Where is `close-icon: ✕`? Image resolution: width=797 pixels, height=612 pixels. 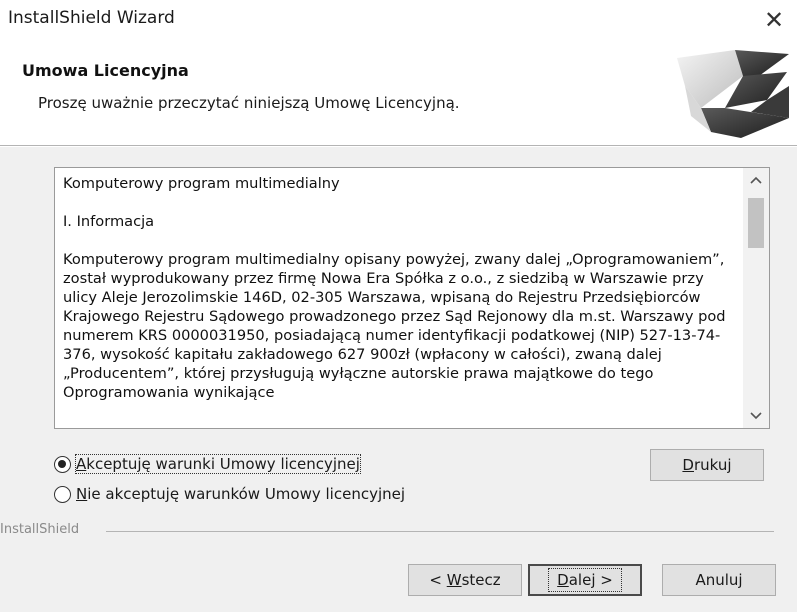
close-icon: ✕ is located at coordinates (774, 20).